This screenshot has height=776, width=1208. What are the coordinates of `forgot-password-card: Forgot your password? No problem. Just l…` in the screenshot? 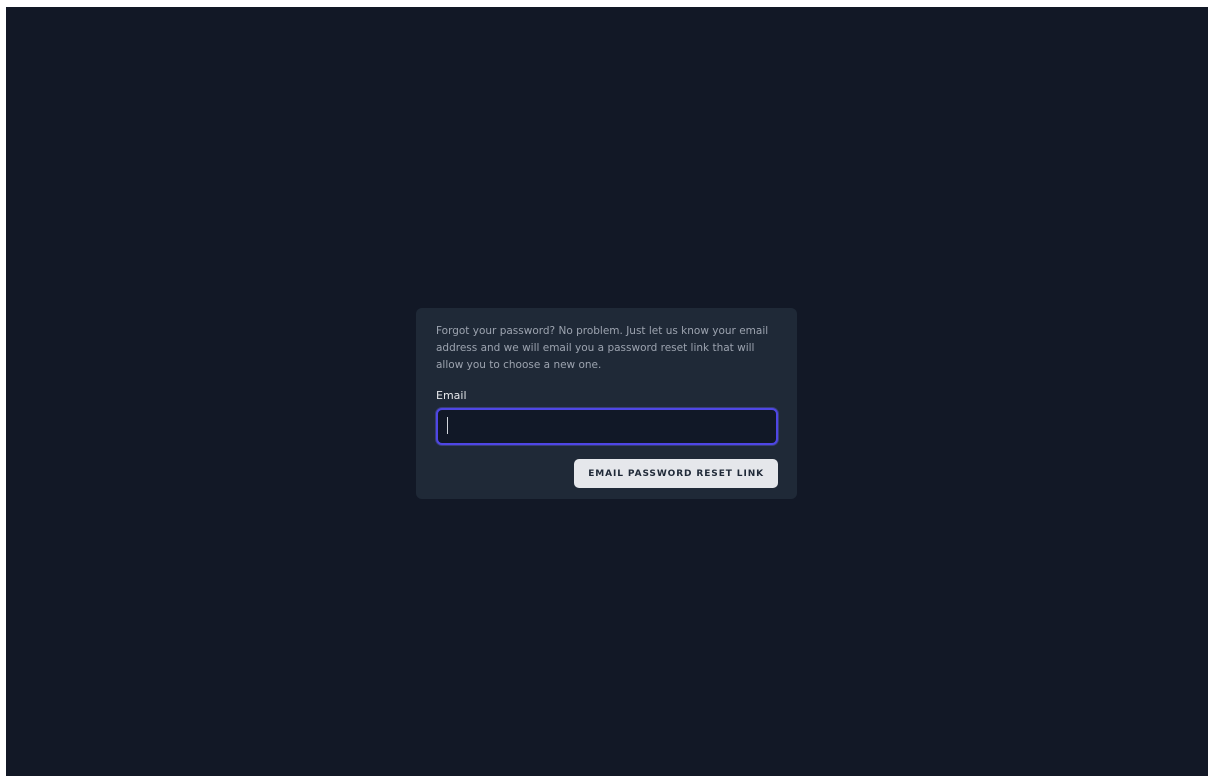 It's located at (606, 403).